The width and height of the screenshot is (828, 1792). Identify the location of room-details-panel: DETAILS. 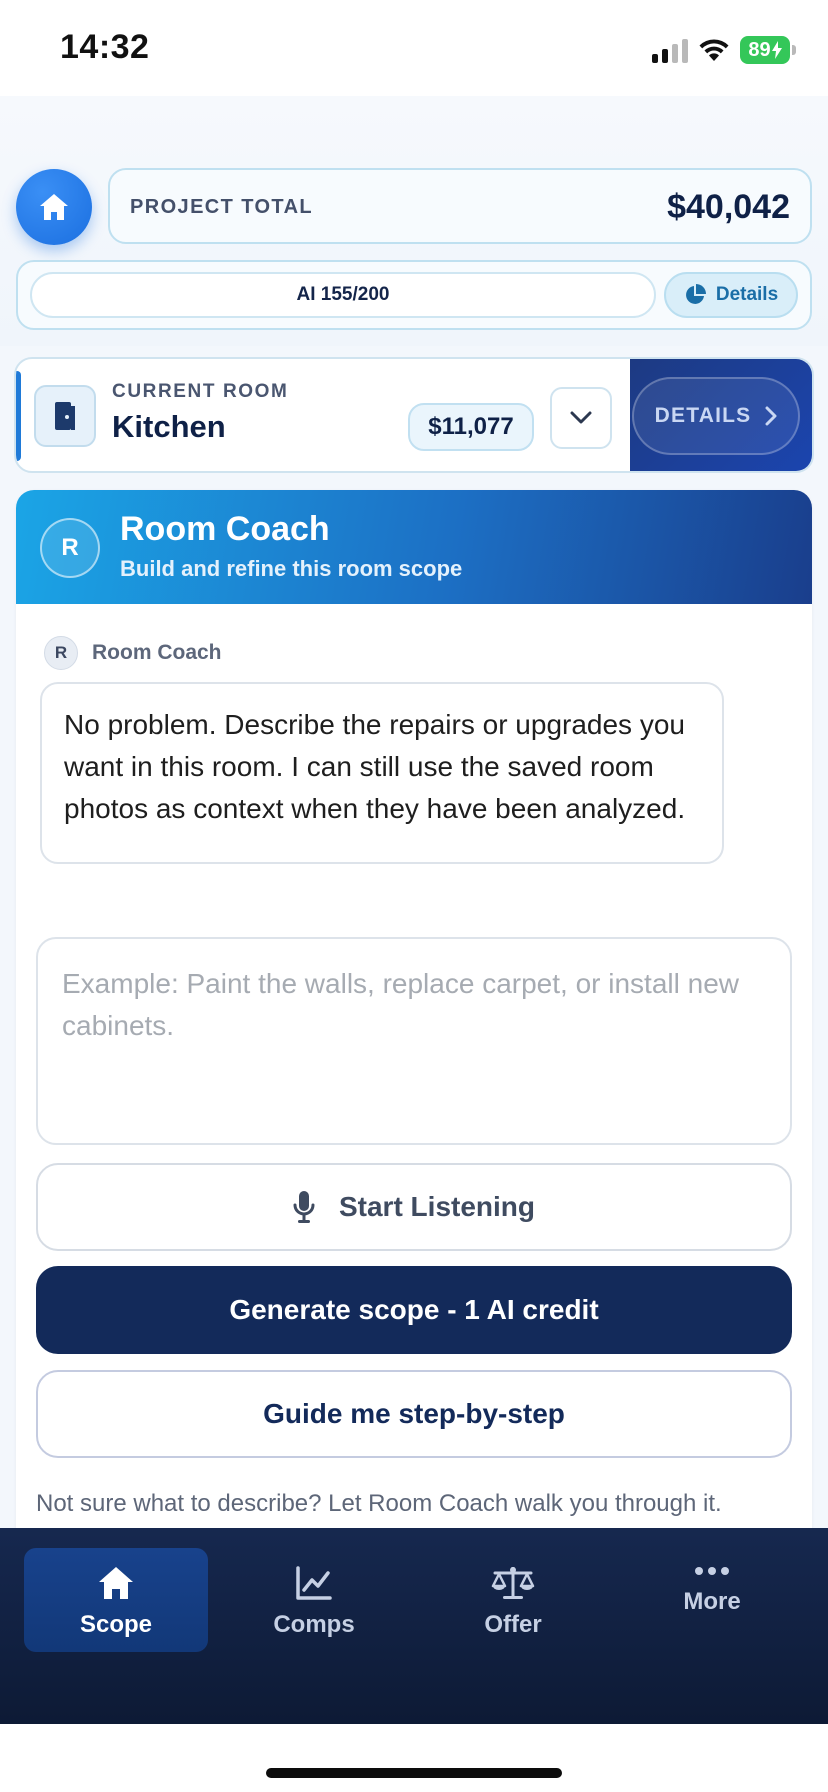
(721, 415).